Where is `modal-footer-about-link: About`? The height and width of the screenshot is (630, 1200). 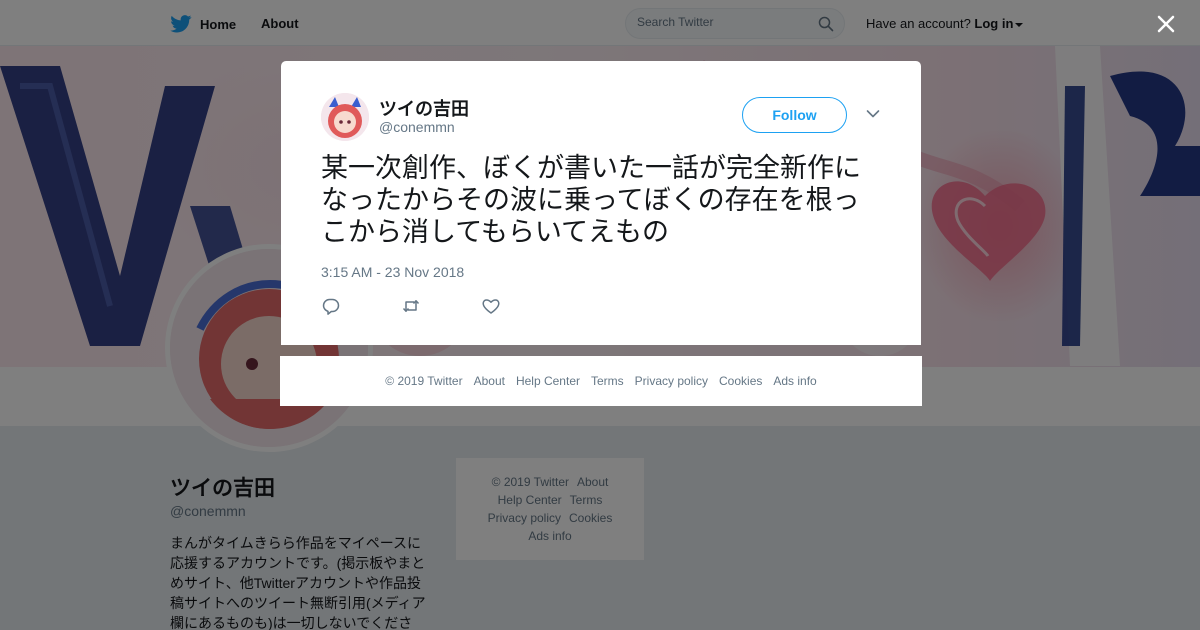
modal-footer-about-link: About is located at coordinates (489, 381).